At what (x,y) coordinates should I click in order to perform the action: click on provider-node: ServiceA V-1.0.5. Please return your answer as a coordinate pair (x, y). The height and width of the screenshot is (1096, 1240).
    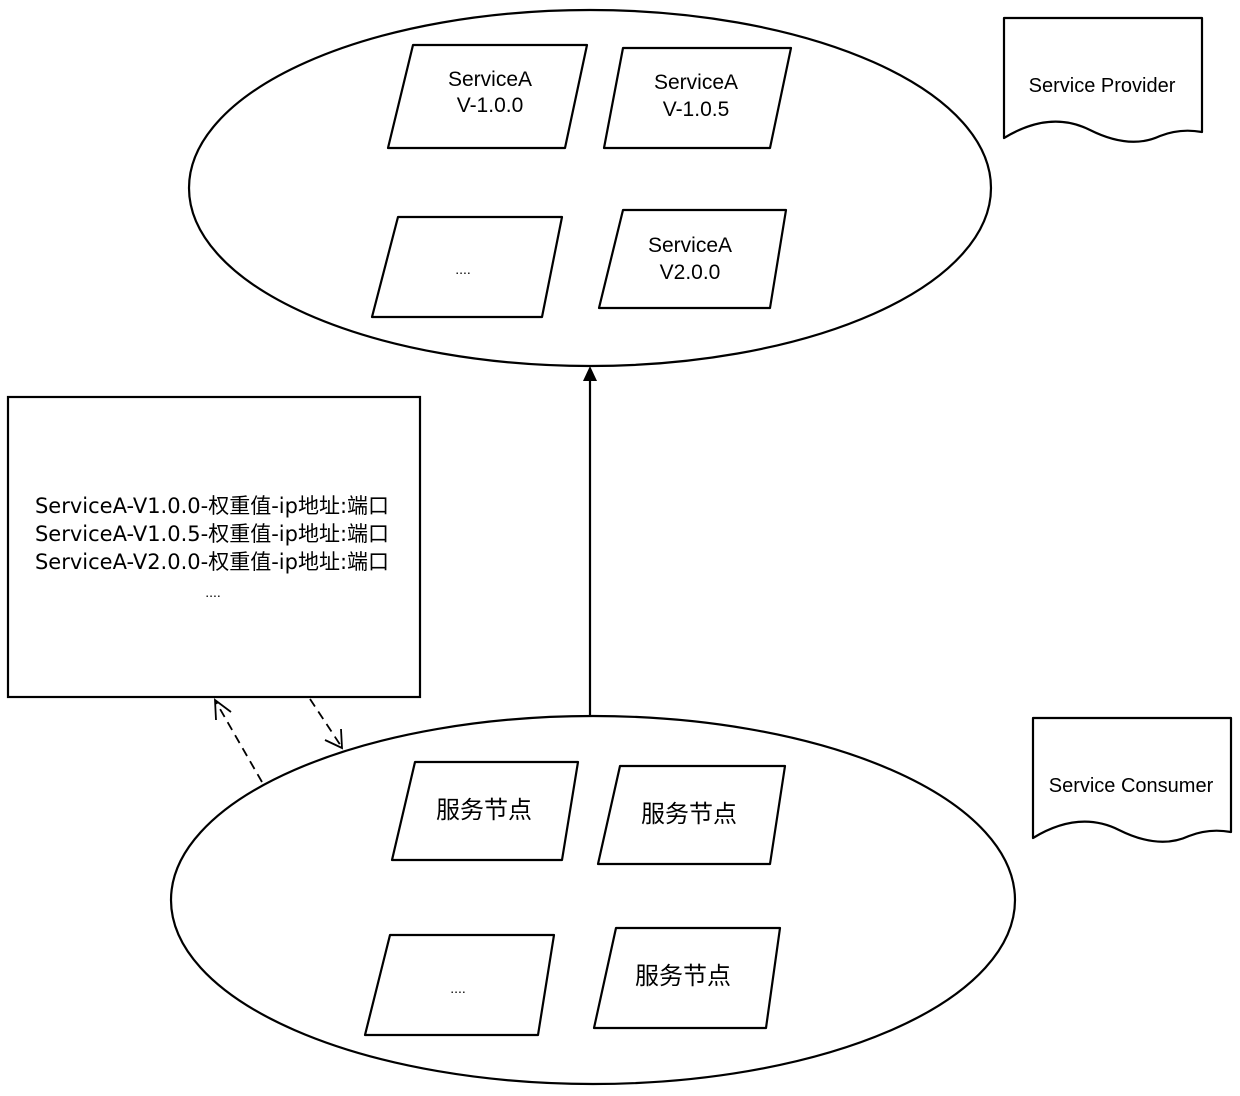
    Looking at the image, I should click on (697, 98).